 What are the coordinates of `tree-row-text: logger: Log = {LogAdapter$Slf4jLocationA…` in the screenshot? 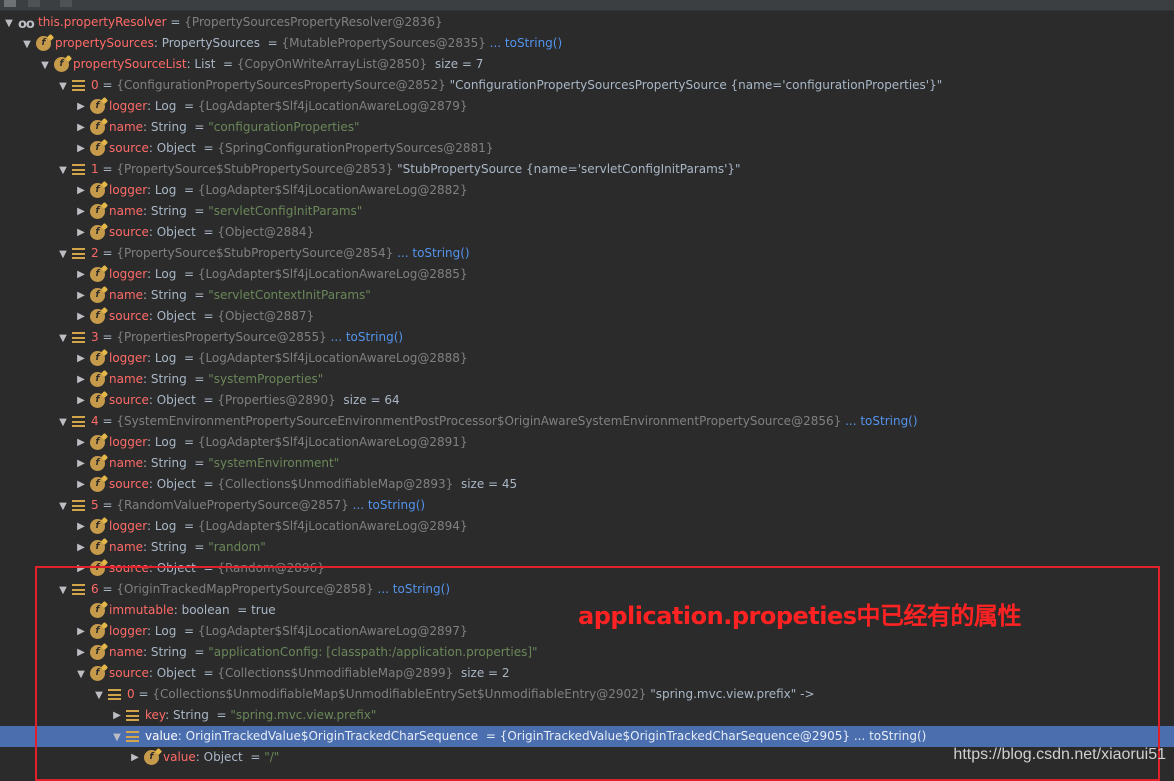 It's located at (288, 358).